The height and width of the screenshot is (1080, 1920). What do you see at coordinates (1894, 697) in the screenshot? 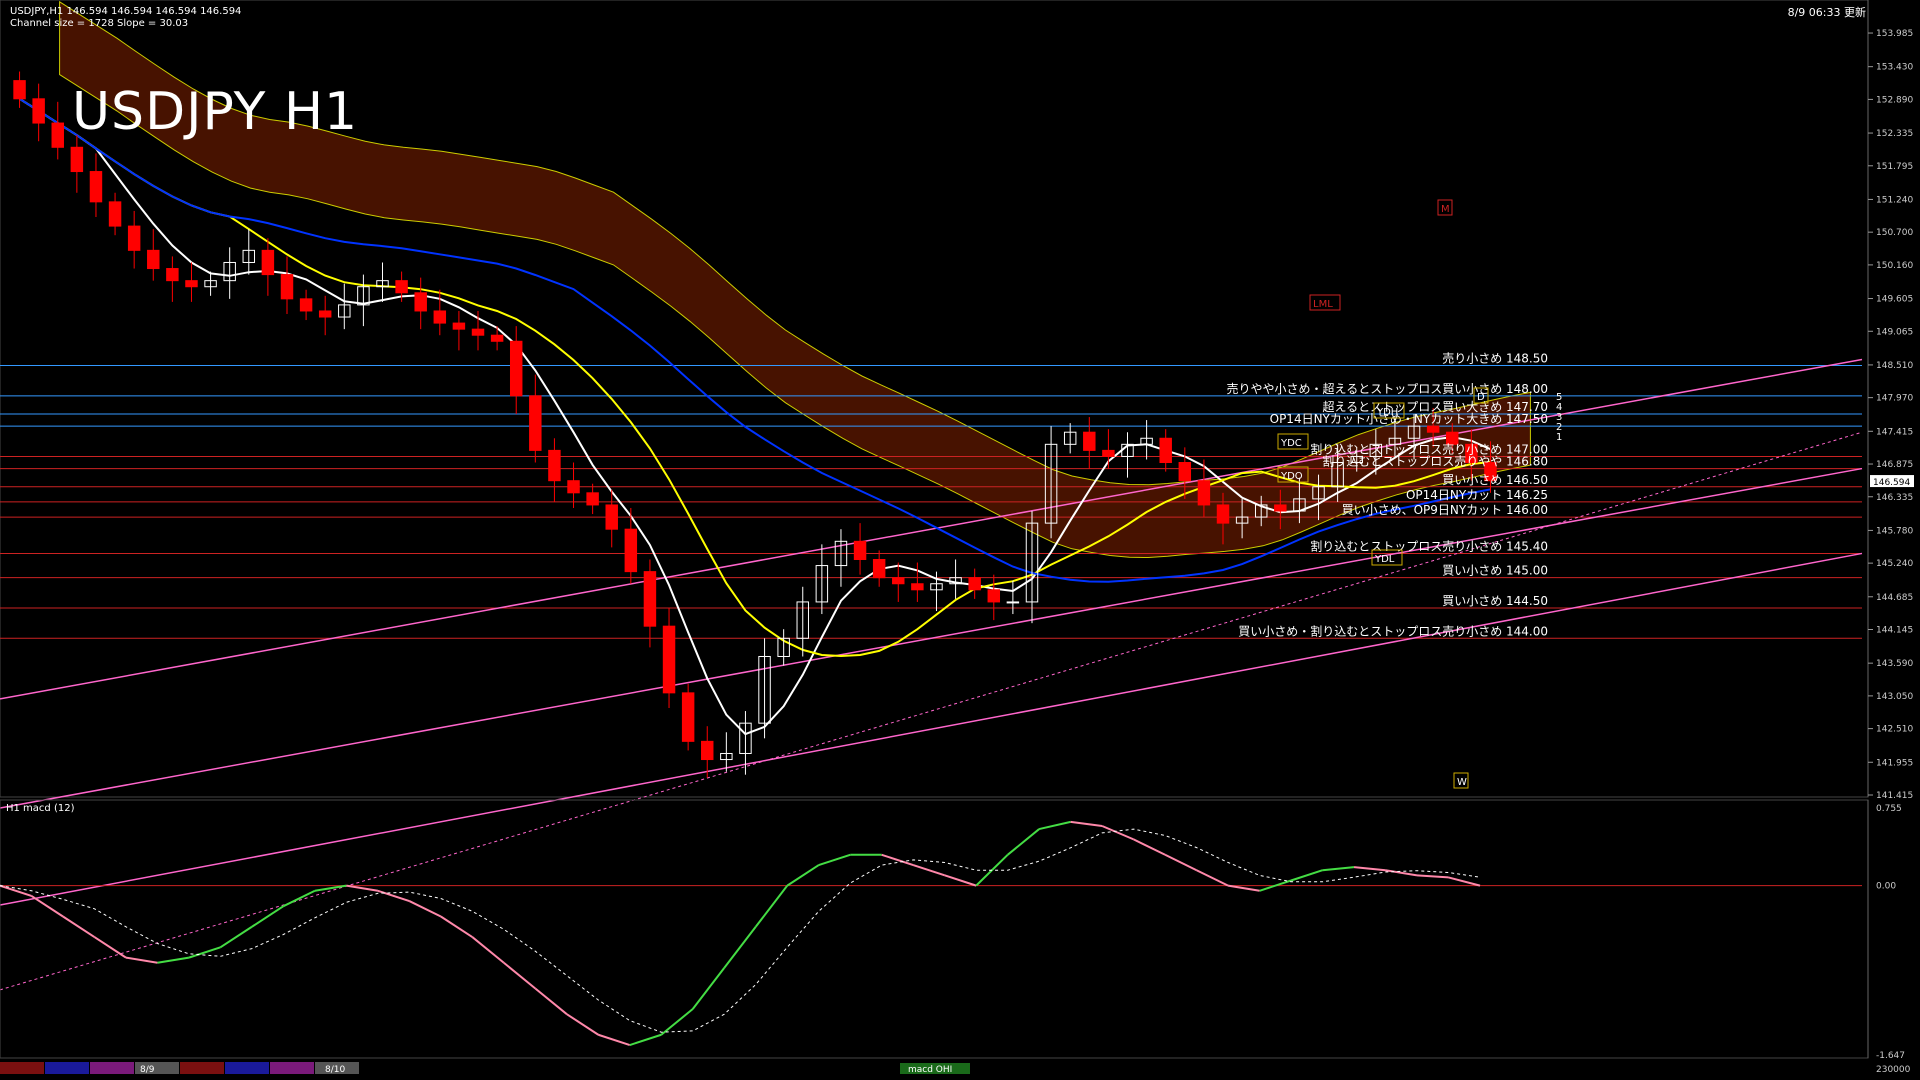
I see `price-tick-label: 143.050` at bounding box center [1894, 697].